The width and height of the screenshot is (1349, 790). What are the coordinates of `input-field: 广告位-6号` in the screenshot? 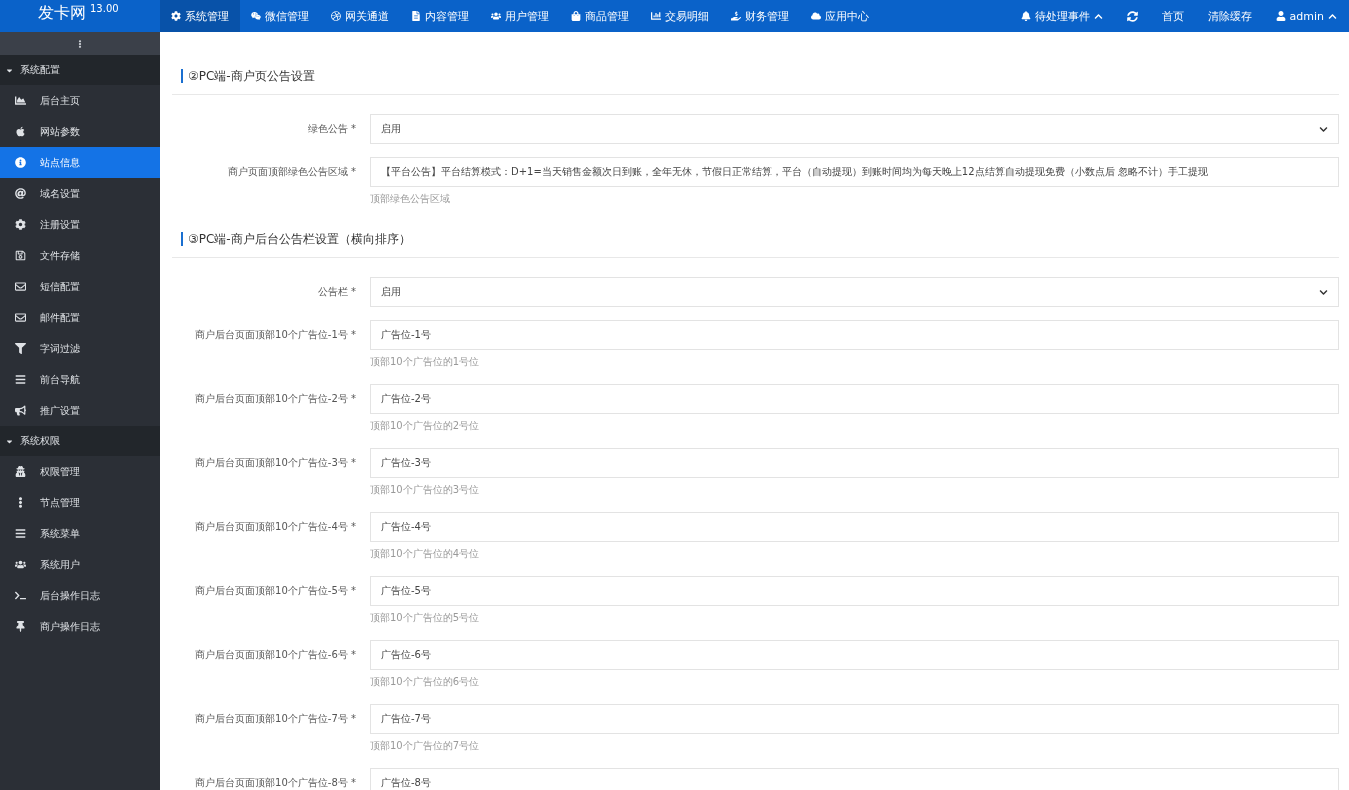 It's located at (854, 655).